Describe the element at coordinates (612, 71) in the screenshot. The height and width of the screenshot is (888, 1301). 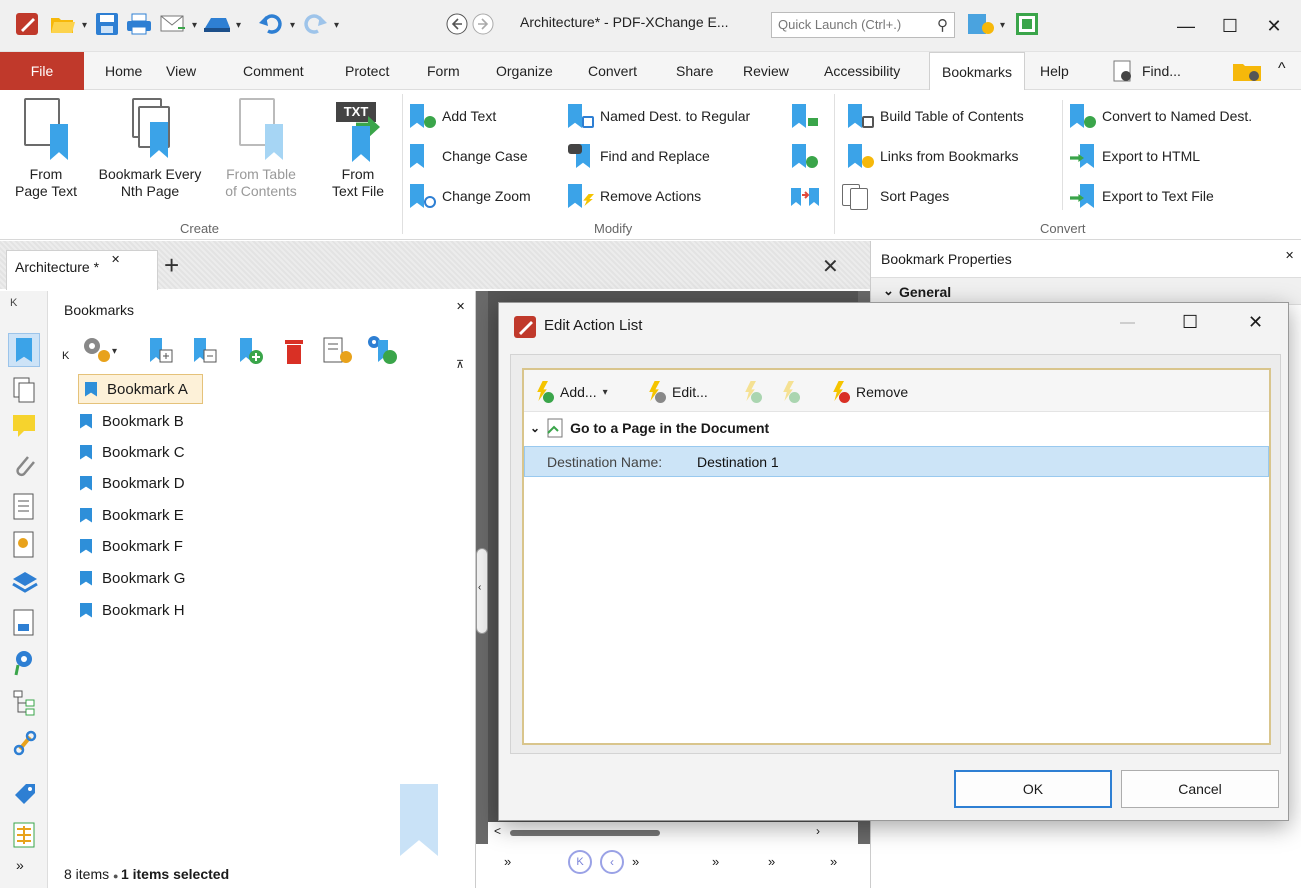
I see `tab-convert: Convert` at that location.